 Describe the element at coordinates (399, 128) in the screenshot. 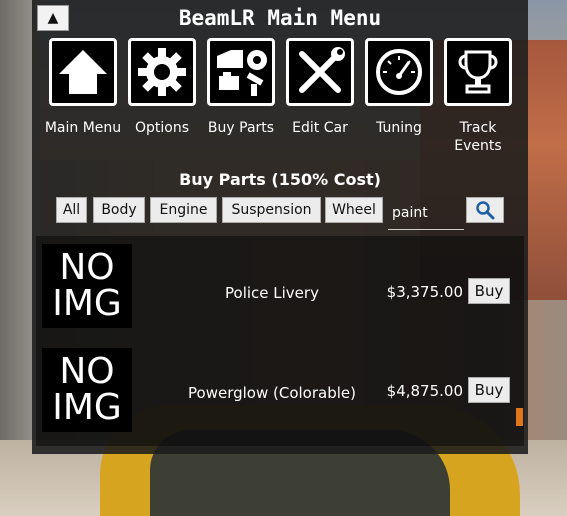

I see `menu-label-tuning: Tuning` at that location.